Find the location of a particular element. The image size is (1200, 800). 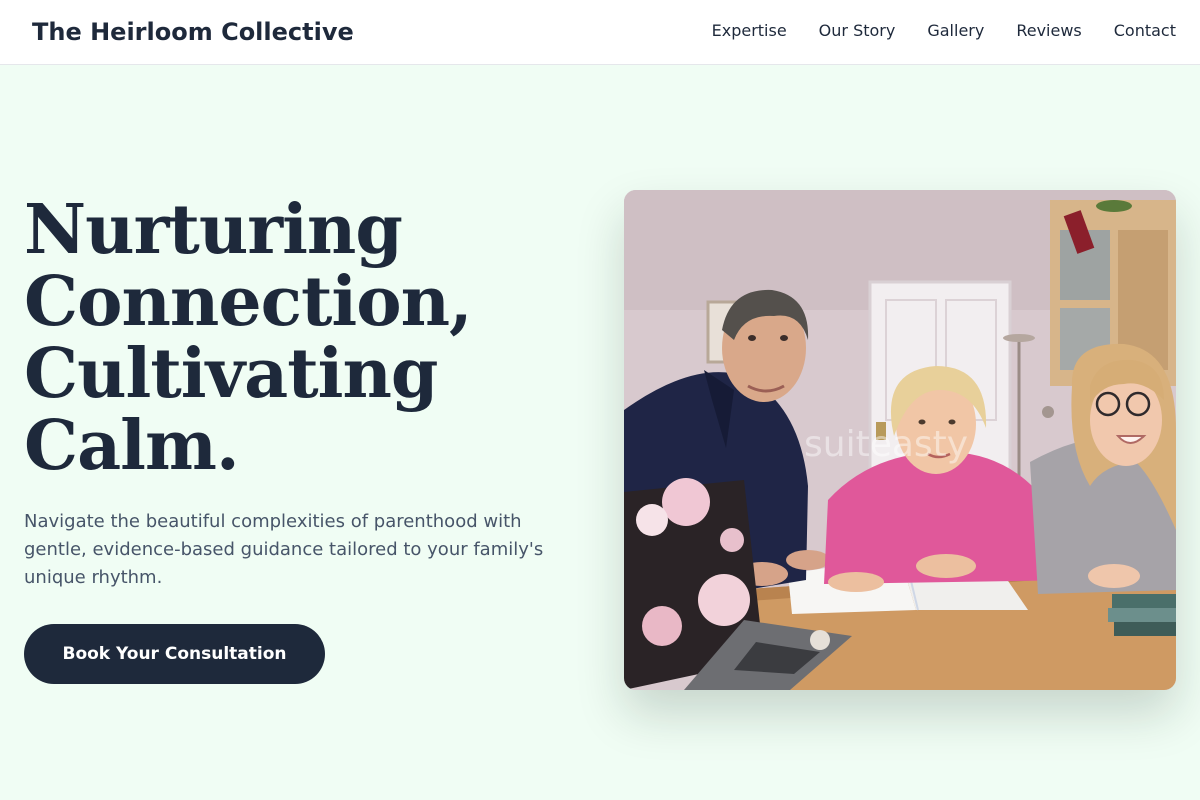

photo-watermark: suiteasty is located at coordinates (886, 444).